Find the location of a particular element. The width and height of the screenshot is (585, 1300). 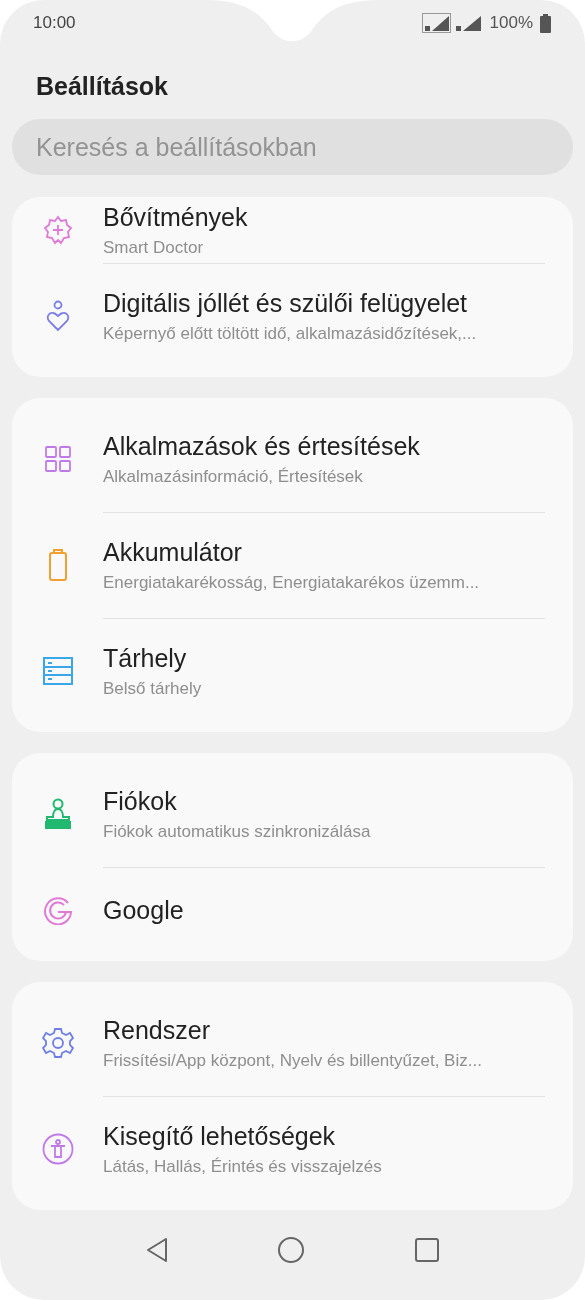

person-icon is located at coordinates (57, 814).